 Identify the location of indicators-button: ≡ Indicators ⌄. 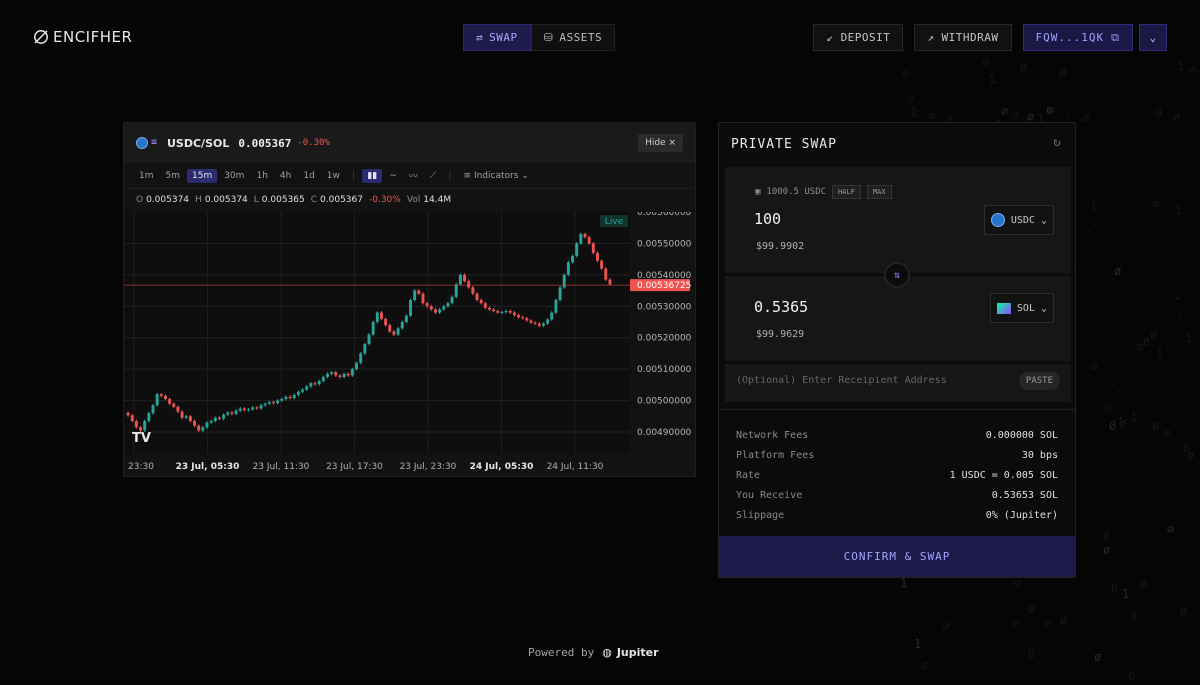
(496, 176).